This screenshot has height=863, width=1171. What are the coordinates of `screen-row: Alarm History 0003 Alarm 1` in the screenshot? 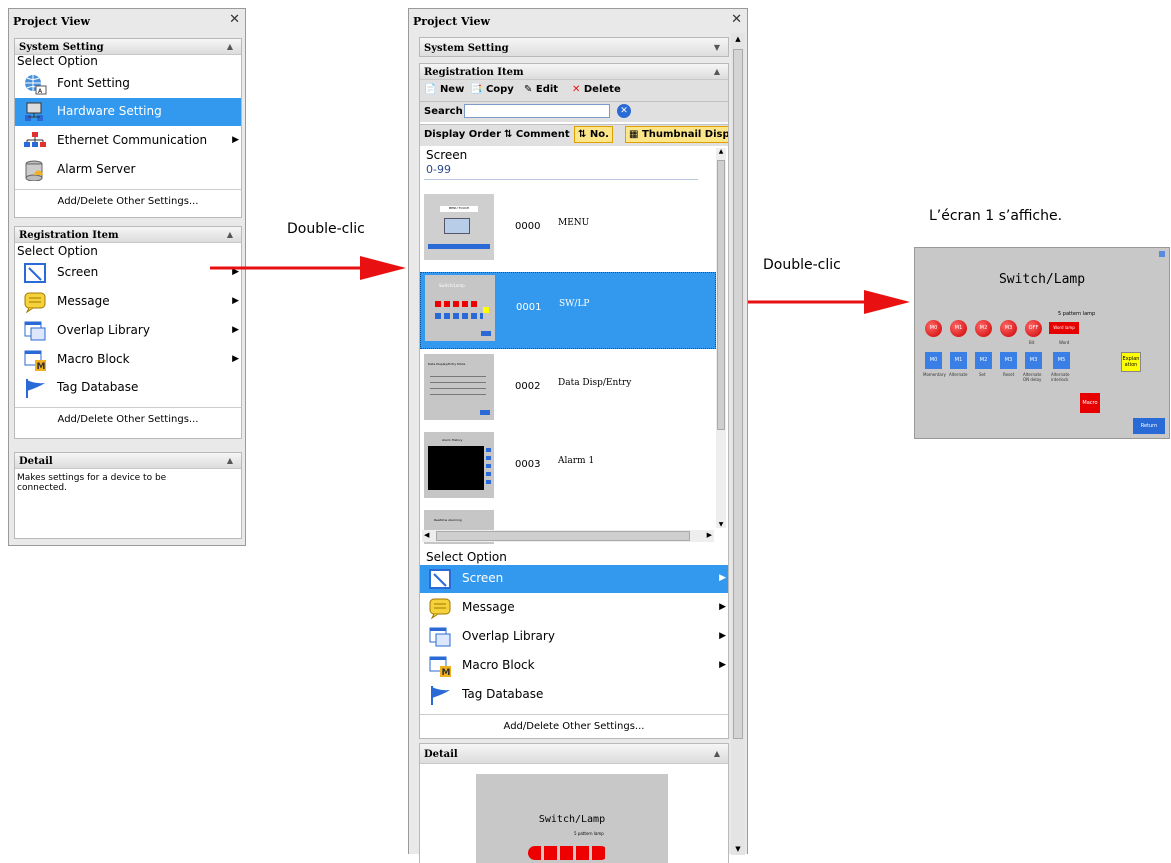 It's located at (568, 468).